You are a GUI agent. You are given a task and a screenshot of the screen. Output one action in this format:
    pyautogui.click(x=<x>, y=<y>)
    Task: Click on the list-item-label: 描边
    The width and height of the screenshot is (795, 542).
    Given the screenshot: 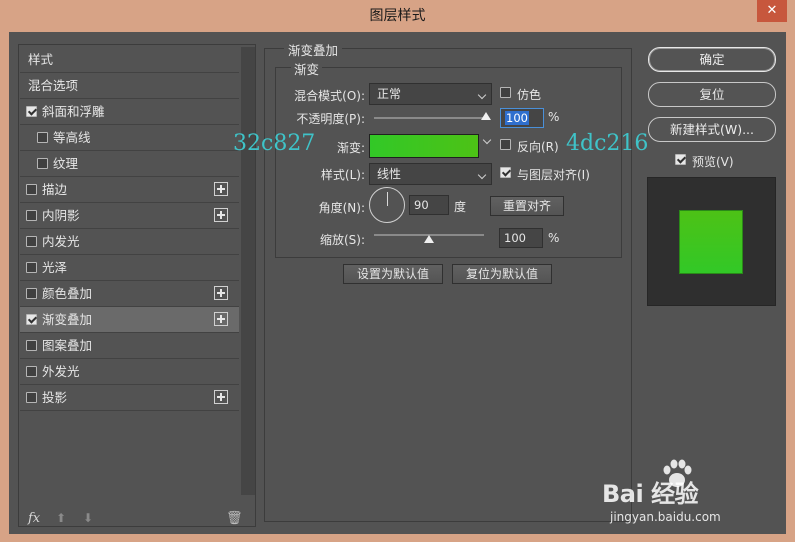 What is the action you would take?
    pyautogui.click(x=55, y=189)
    